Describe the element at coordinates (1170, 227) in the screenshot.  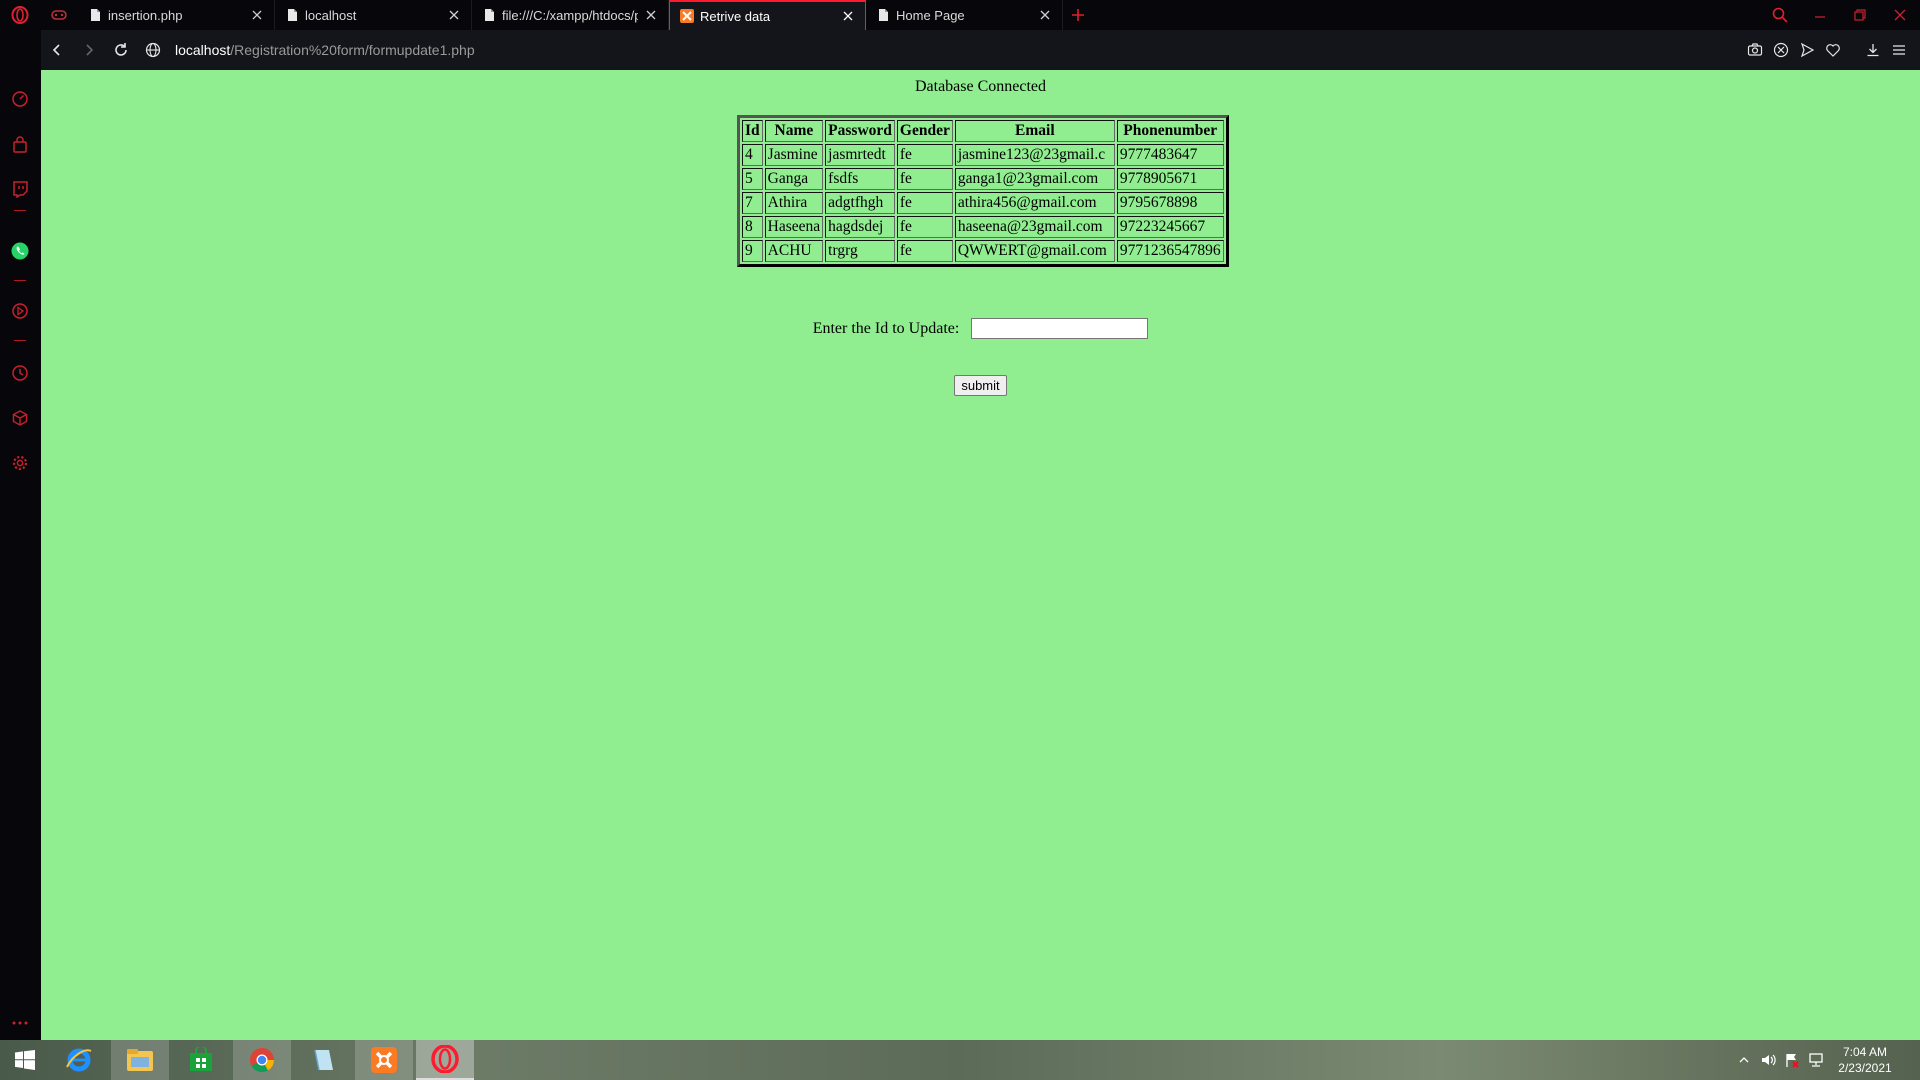
I see `table-cell: 97223245667` at that location.